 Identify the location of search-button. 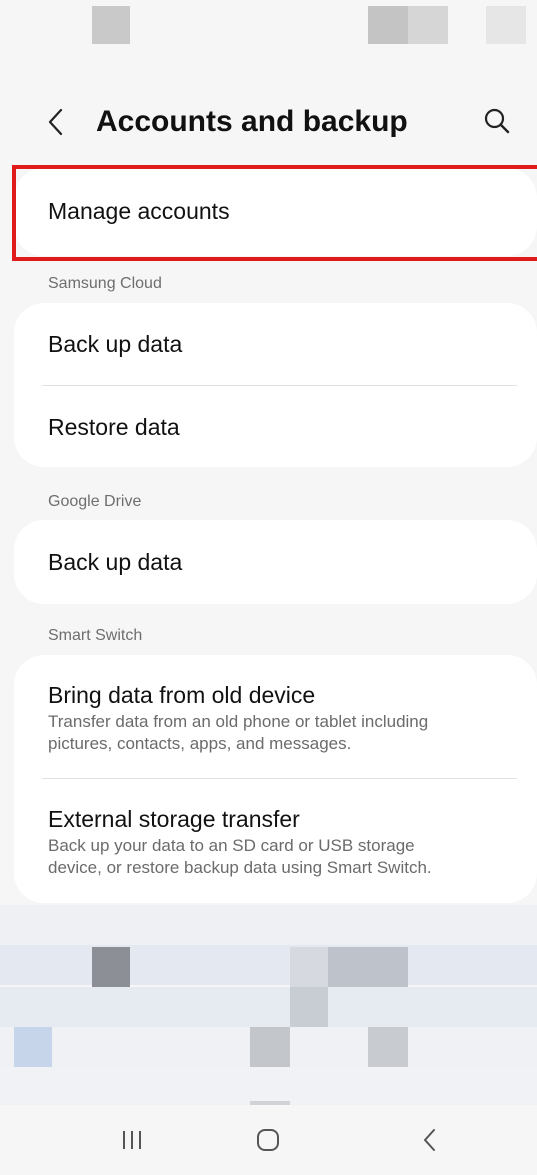
(497, 121).